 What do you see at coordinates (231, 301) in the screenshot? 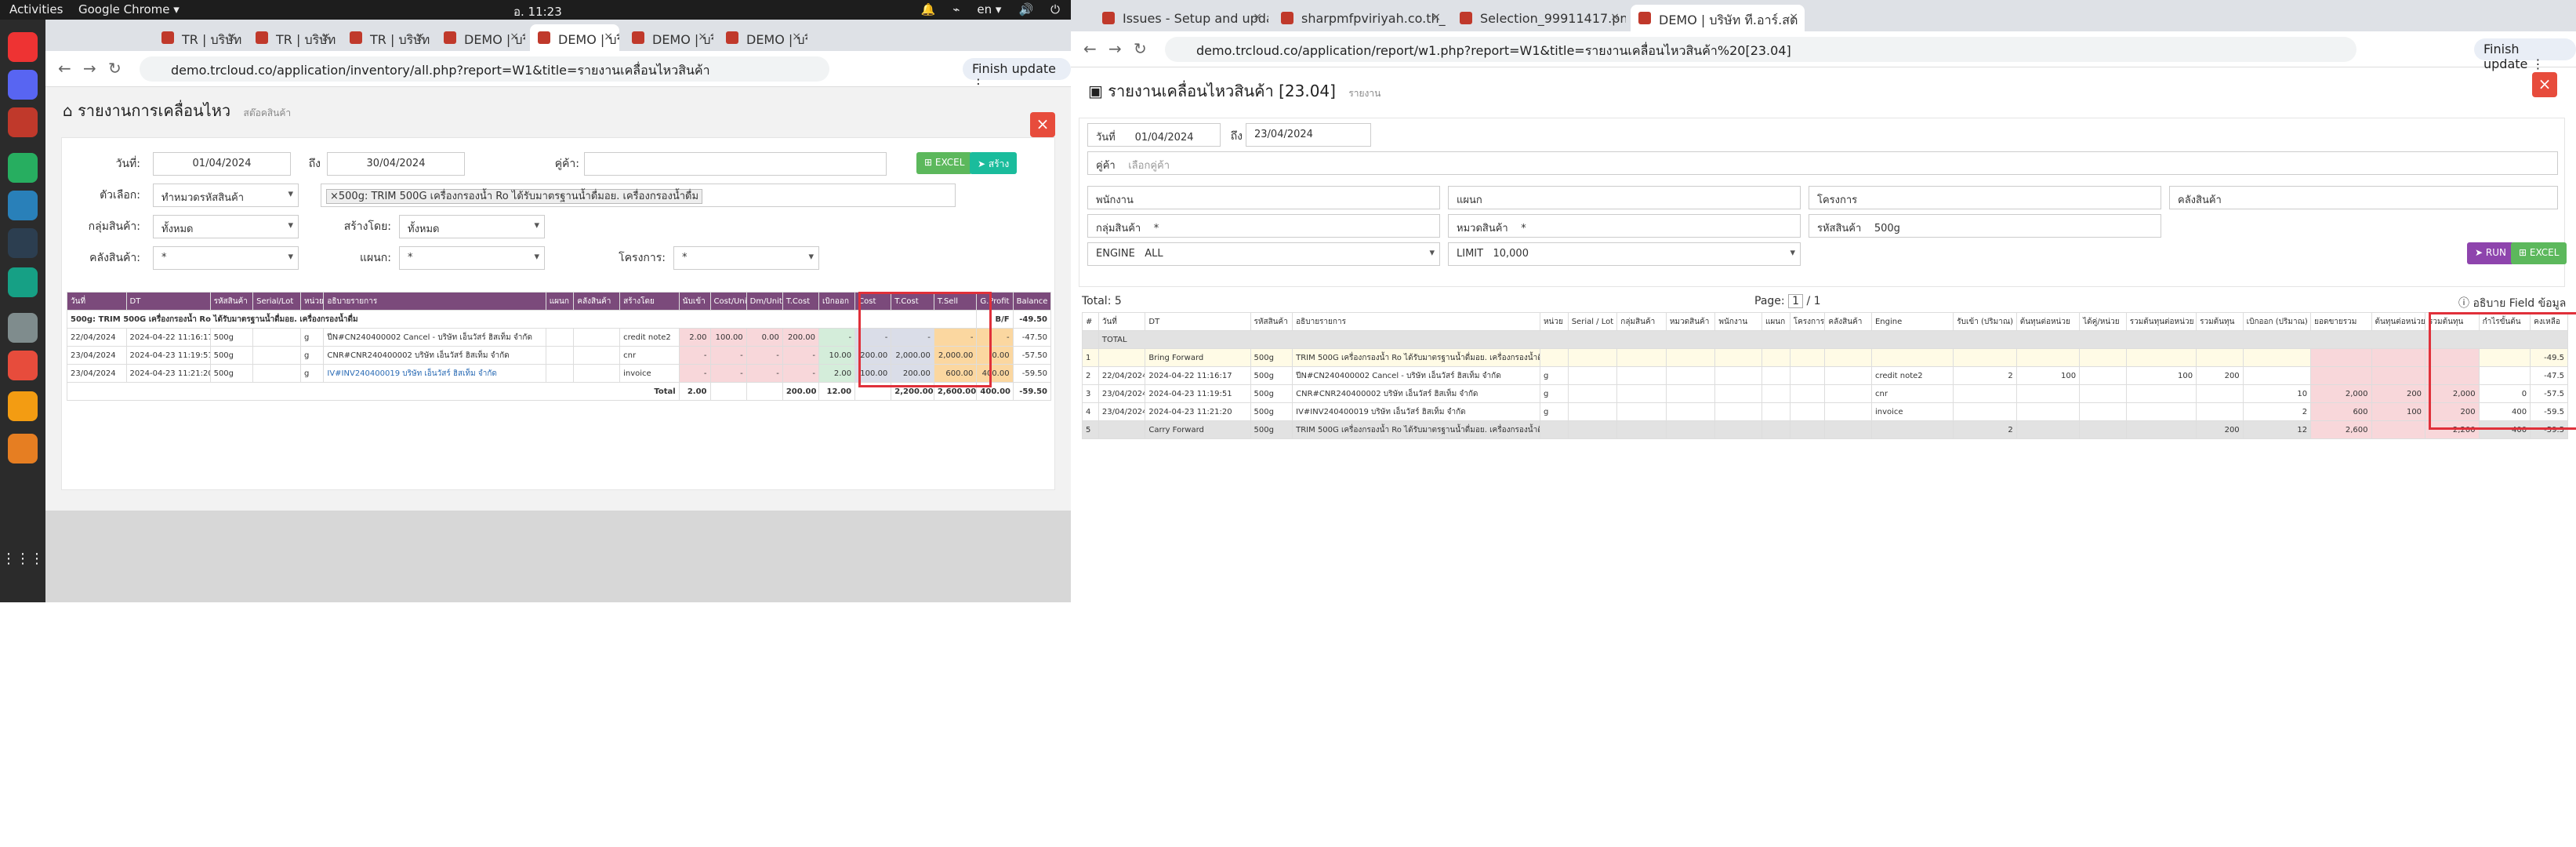
I see `column-header: รหัสสินค้า` at bounding box center [231, 301].